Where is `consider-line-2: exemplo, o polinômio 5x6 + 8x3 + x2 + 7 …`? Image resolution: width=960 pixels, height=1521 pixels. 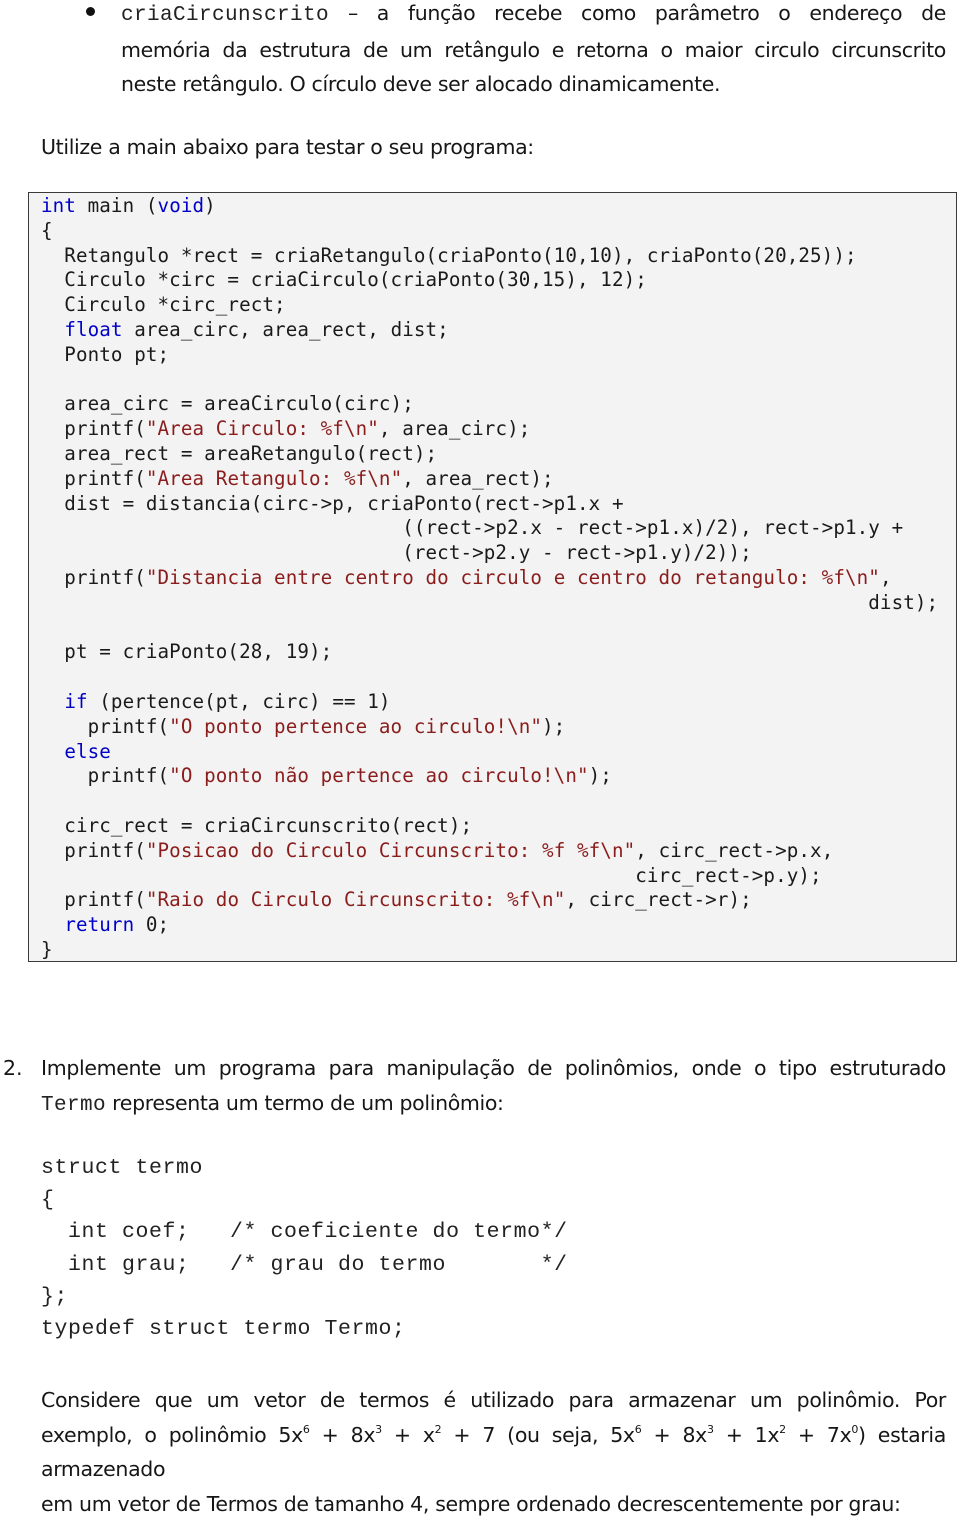
consider-line-2: exemplo, o polinômio 5x6 + 8x3 + x2 + 7 … is located at coordinates (493, 1452).